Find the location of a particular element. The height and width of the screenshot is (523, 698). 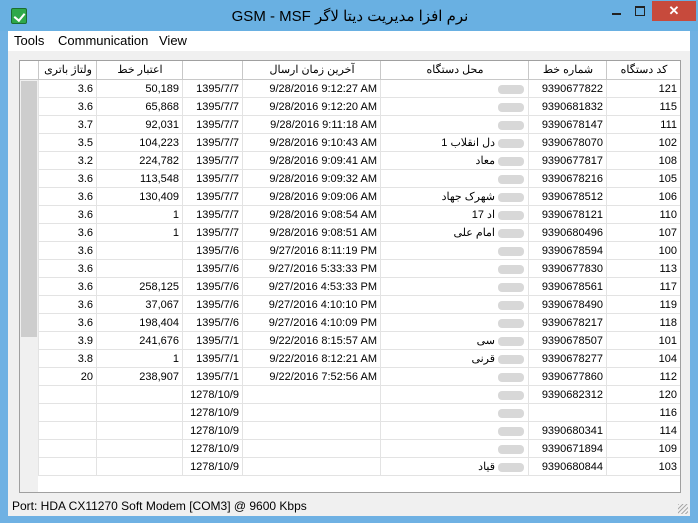

cell-credit: 1 is located at coordinates (139, 215).